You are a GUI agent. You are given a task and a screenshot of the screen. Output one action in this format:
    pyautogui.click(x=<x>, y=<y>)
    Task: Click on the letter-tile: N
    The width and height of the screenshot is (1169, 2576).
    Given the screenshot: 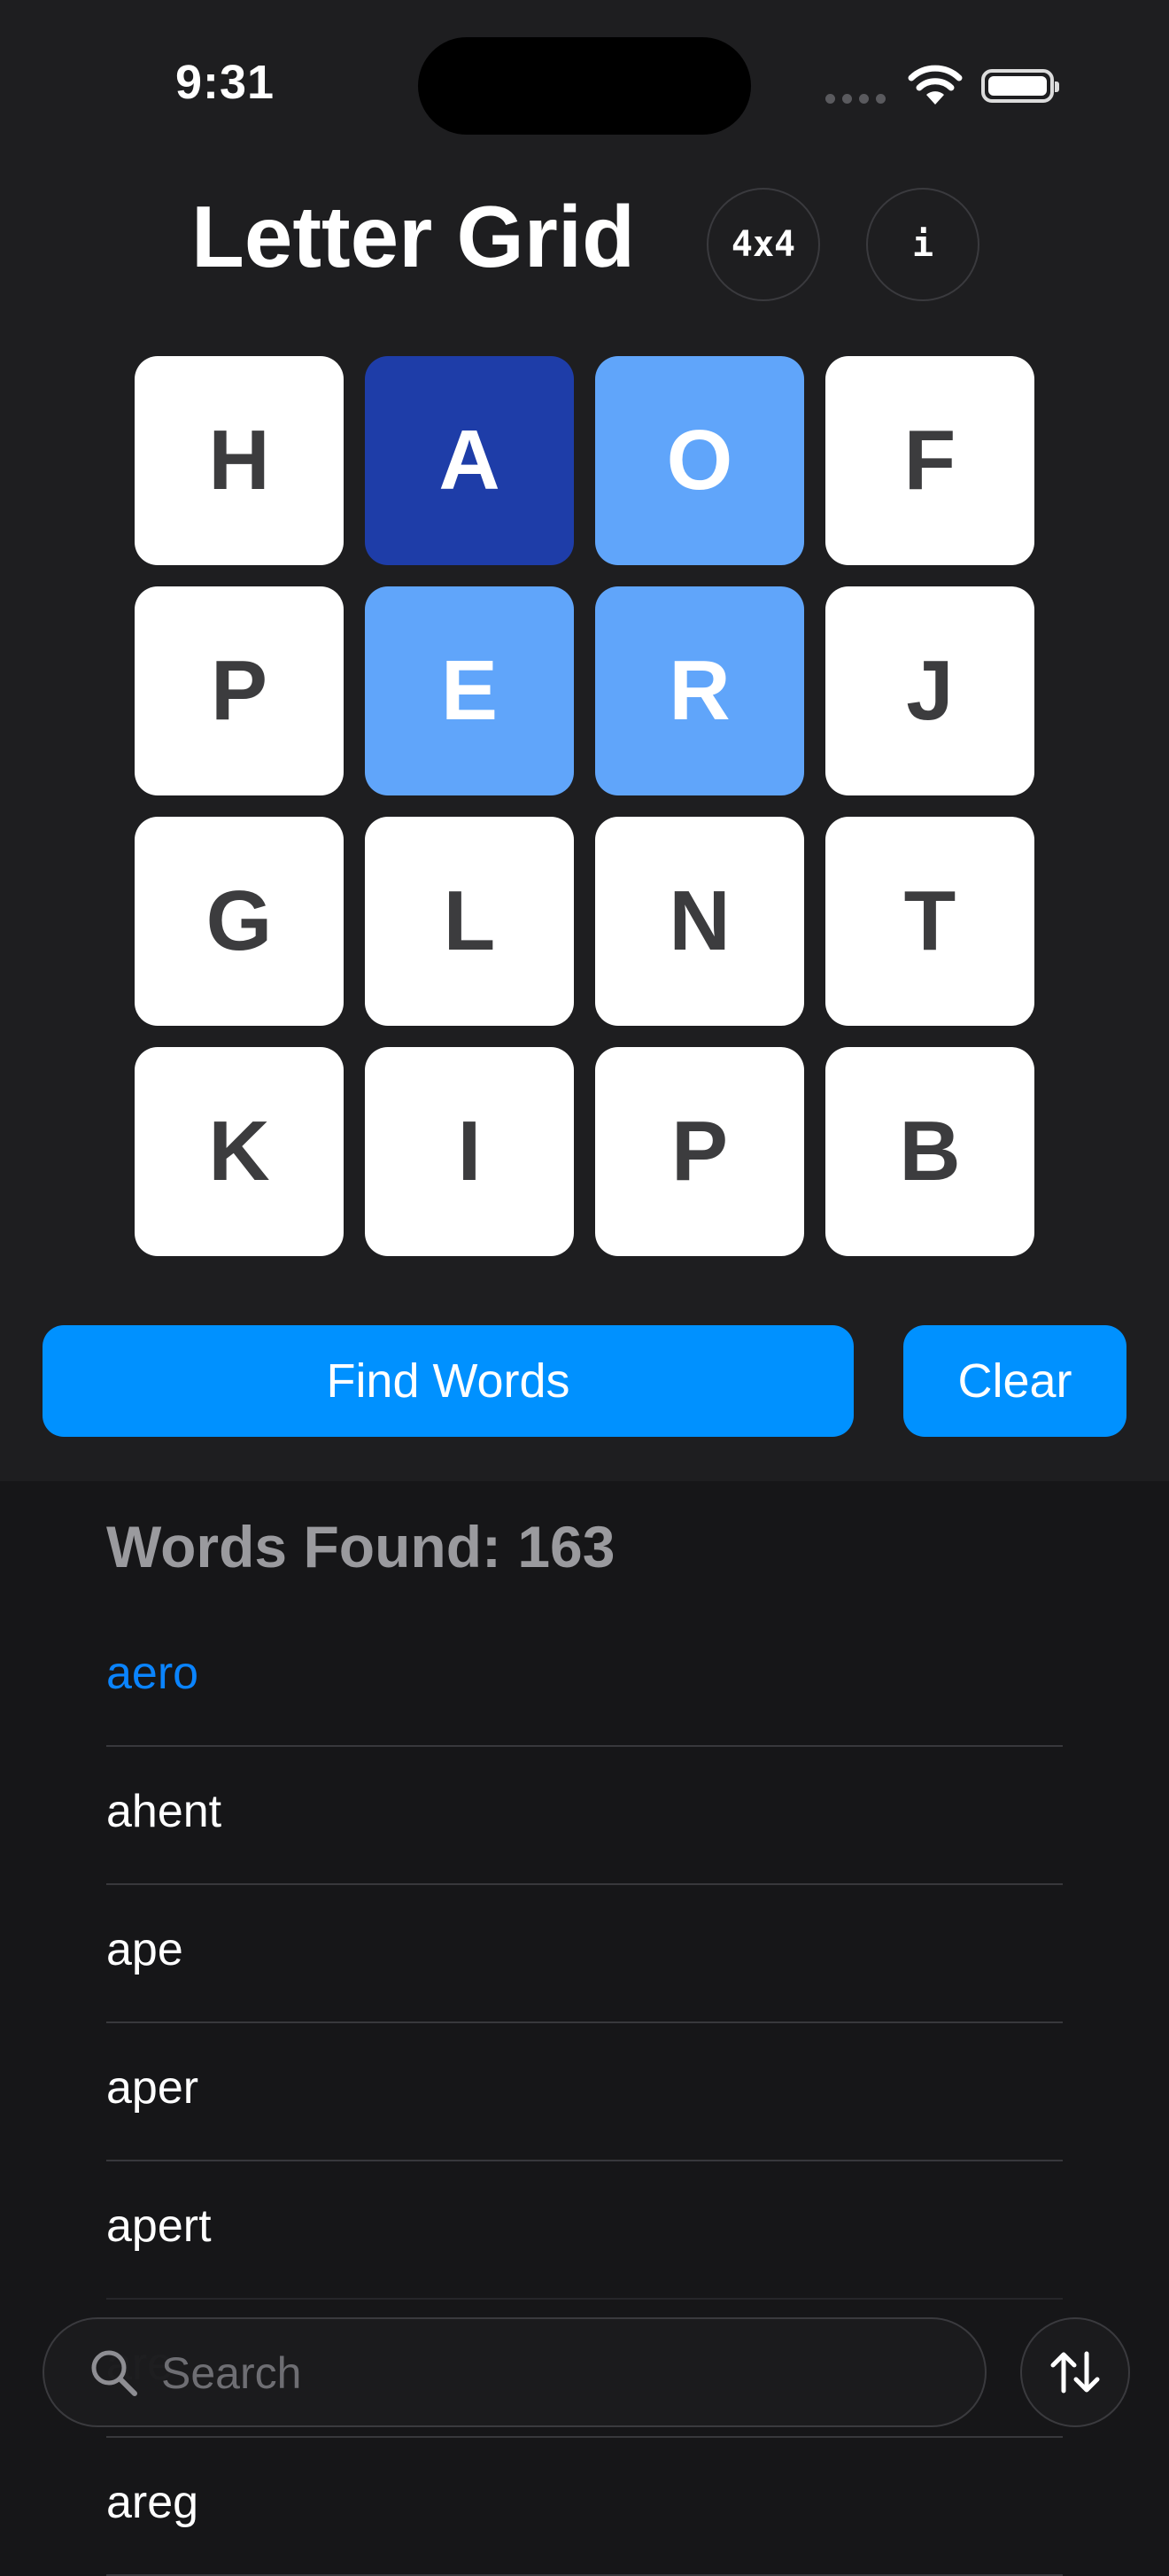 What is the action you would take?
    pyautogui.click(x=699, y=921)
    